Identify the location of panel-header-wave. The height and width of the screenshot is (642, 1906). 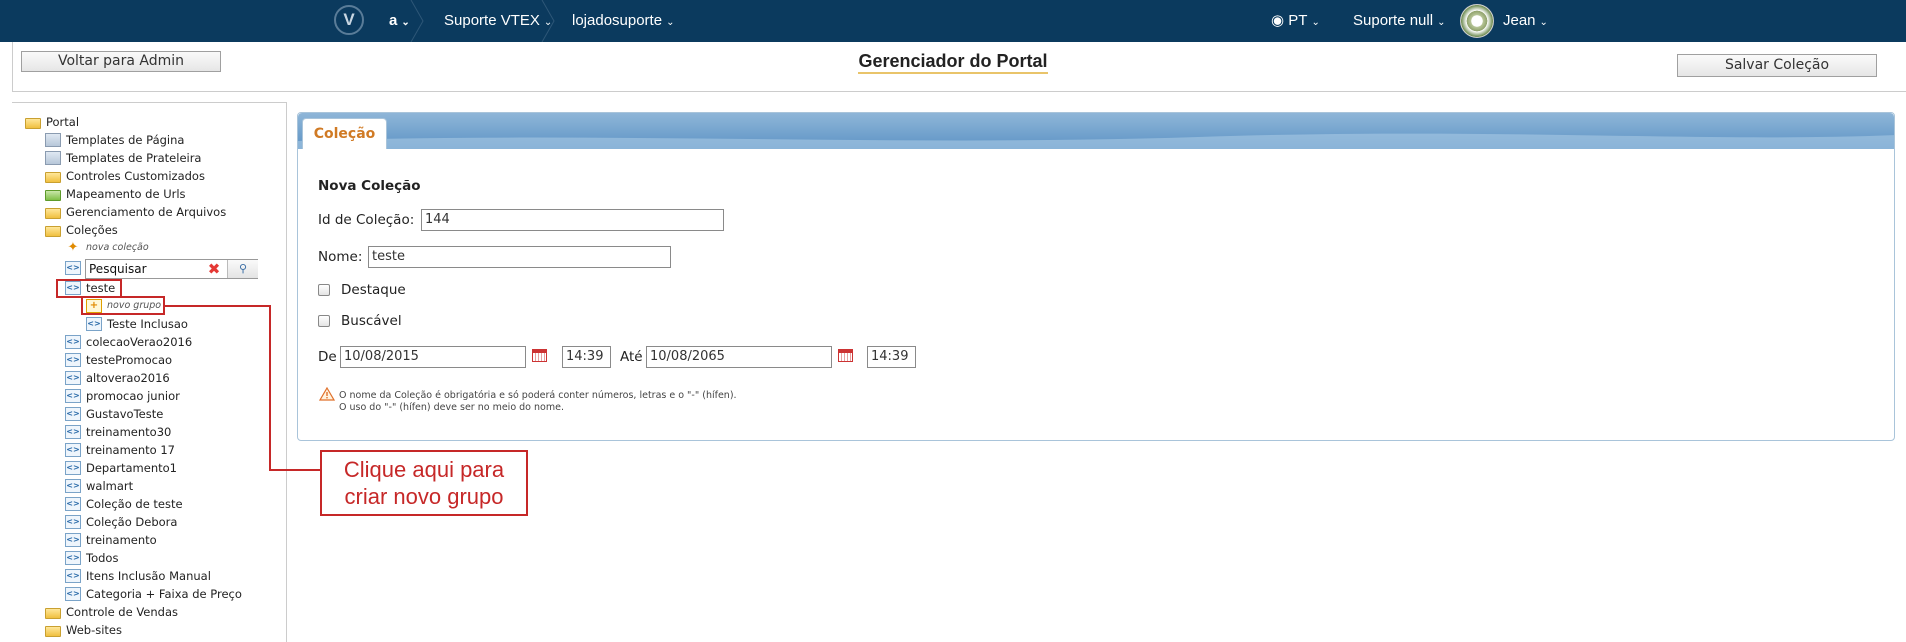
(1096, 141).